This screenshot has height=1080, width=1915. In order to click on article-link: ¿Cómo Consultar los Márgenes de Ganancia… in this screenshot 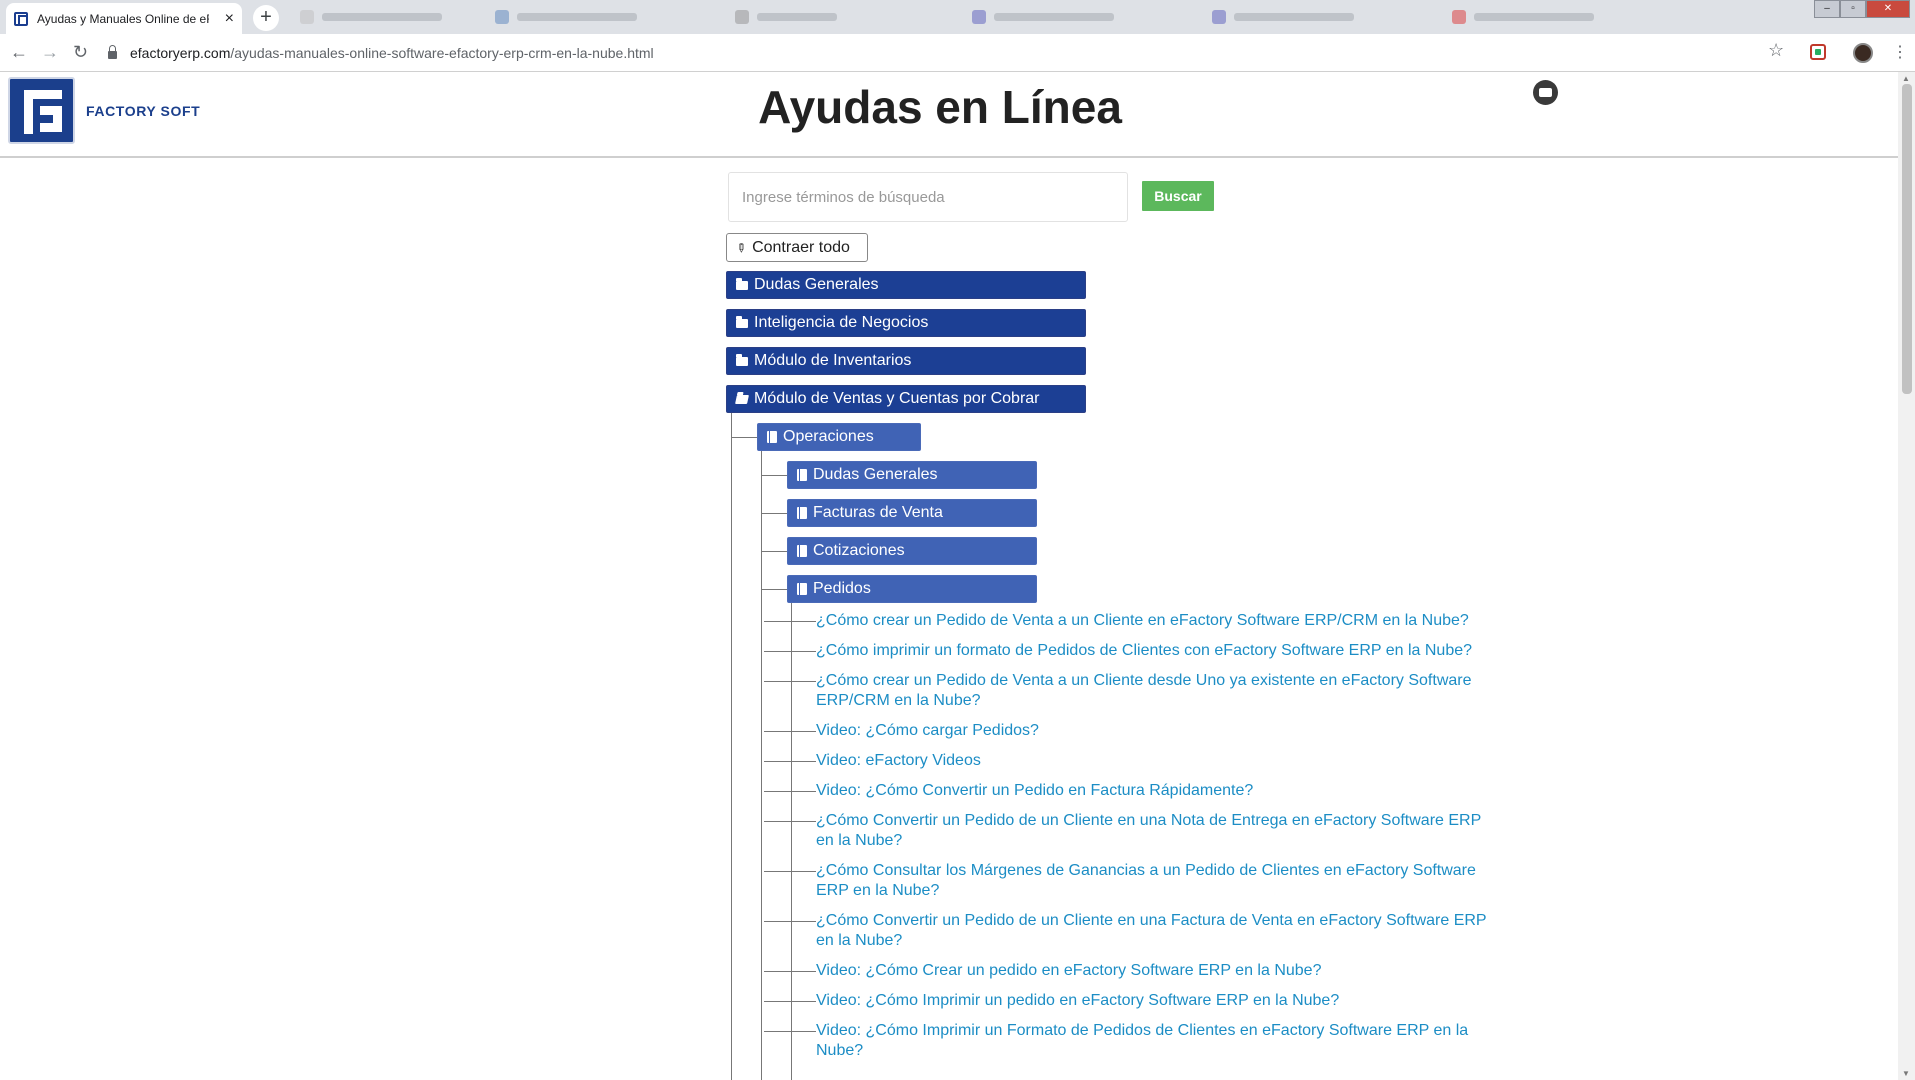, I will do `click(1153, 881)`.